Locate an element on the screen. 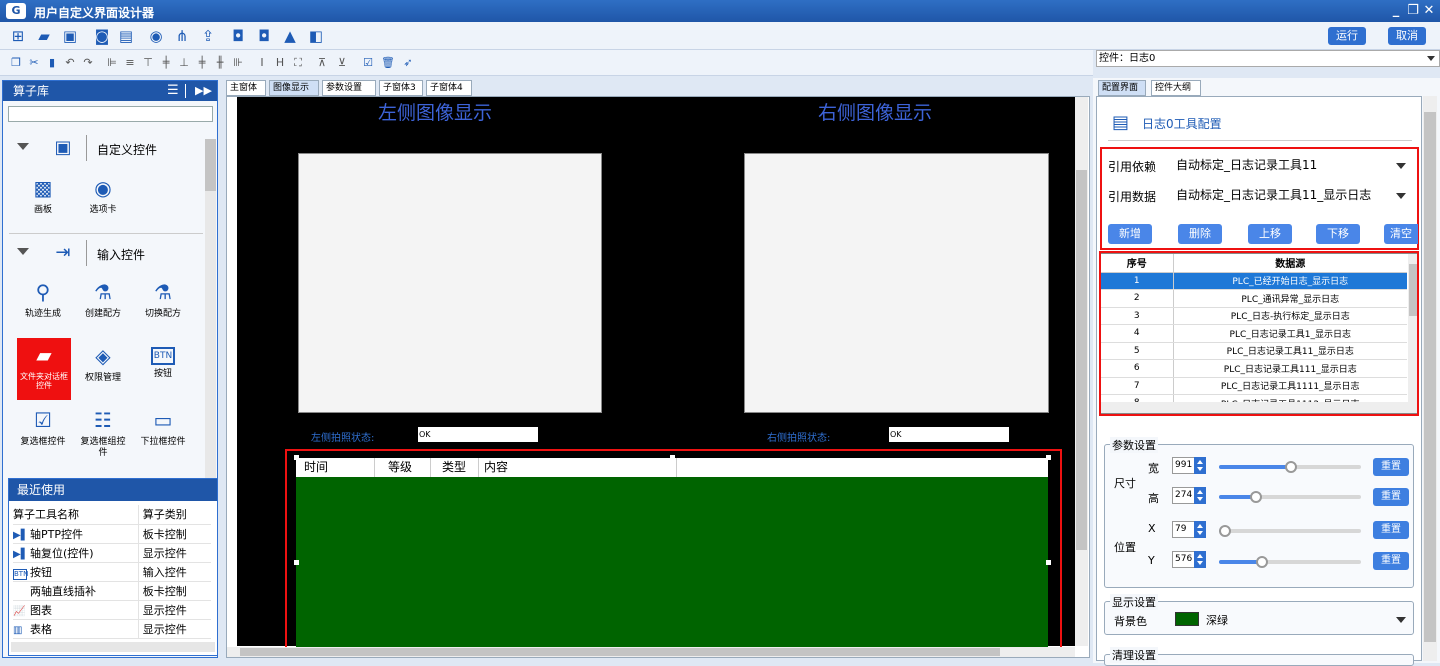  height-spinner is located at coordinates (1200, 495).